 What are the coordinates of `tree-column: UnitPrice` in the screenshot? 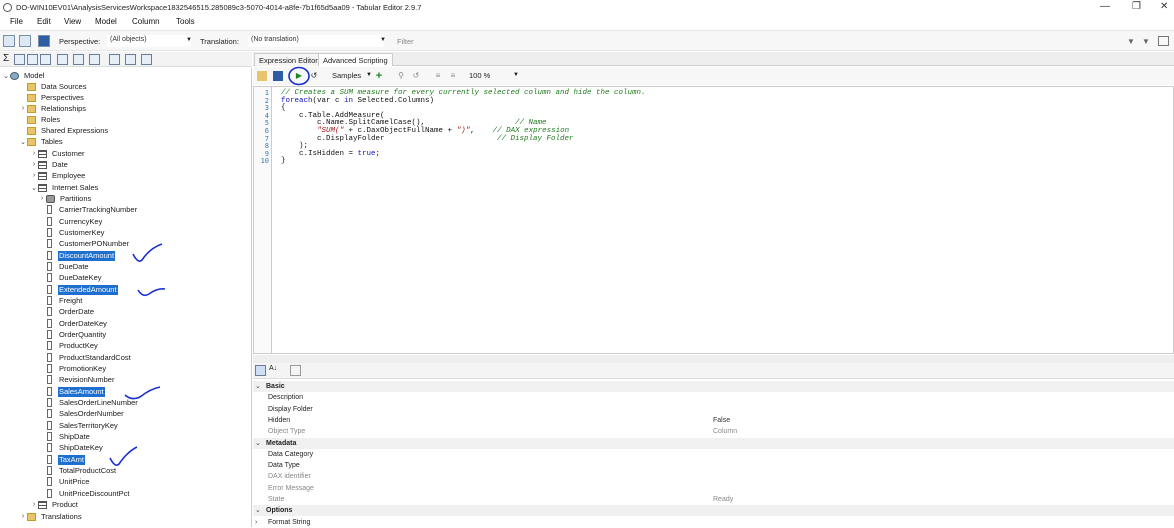 It's located at (67, 481).